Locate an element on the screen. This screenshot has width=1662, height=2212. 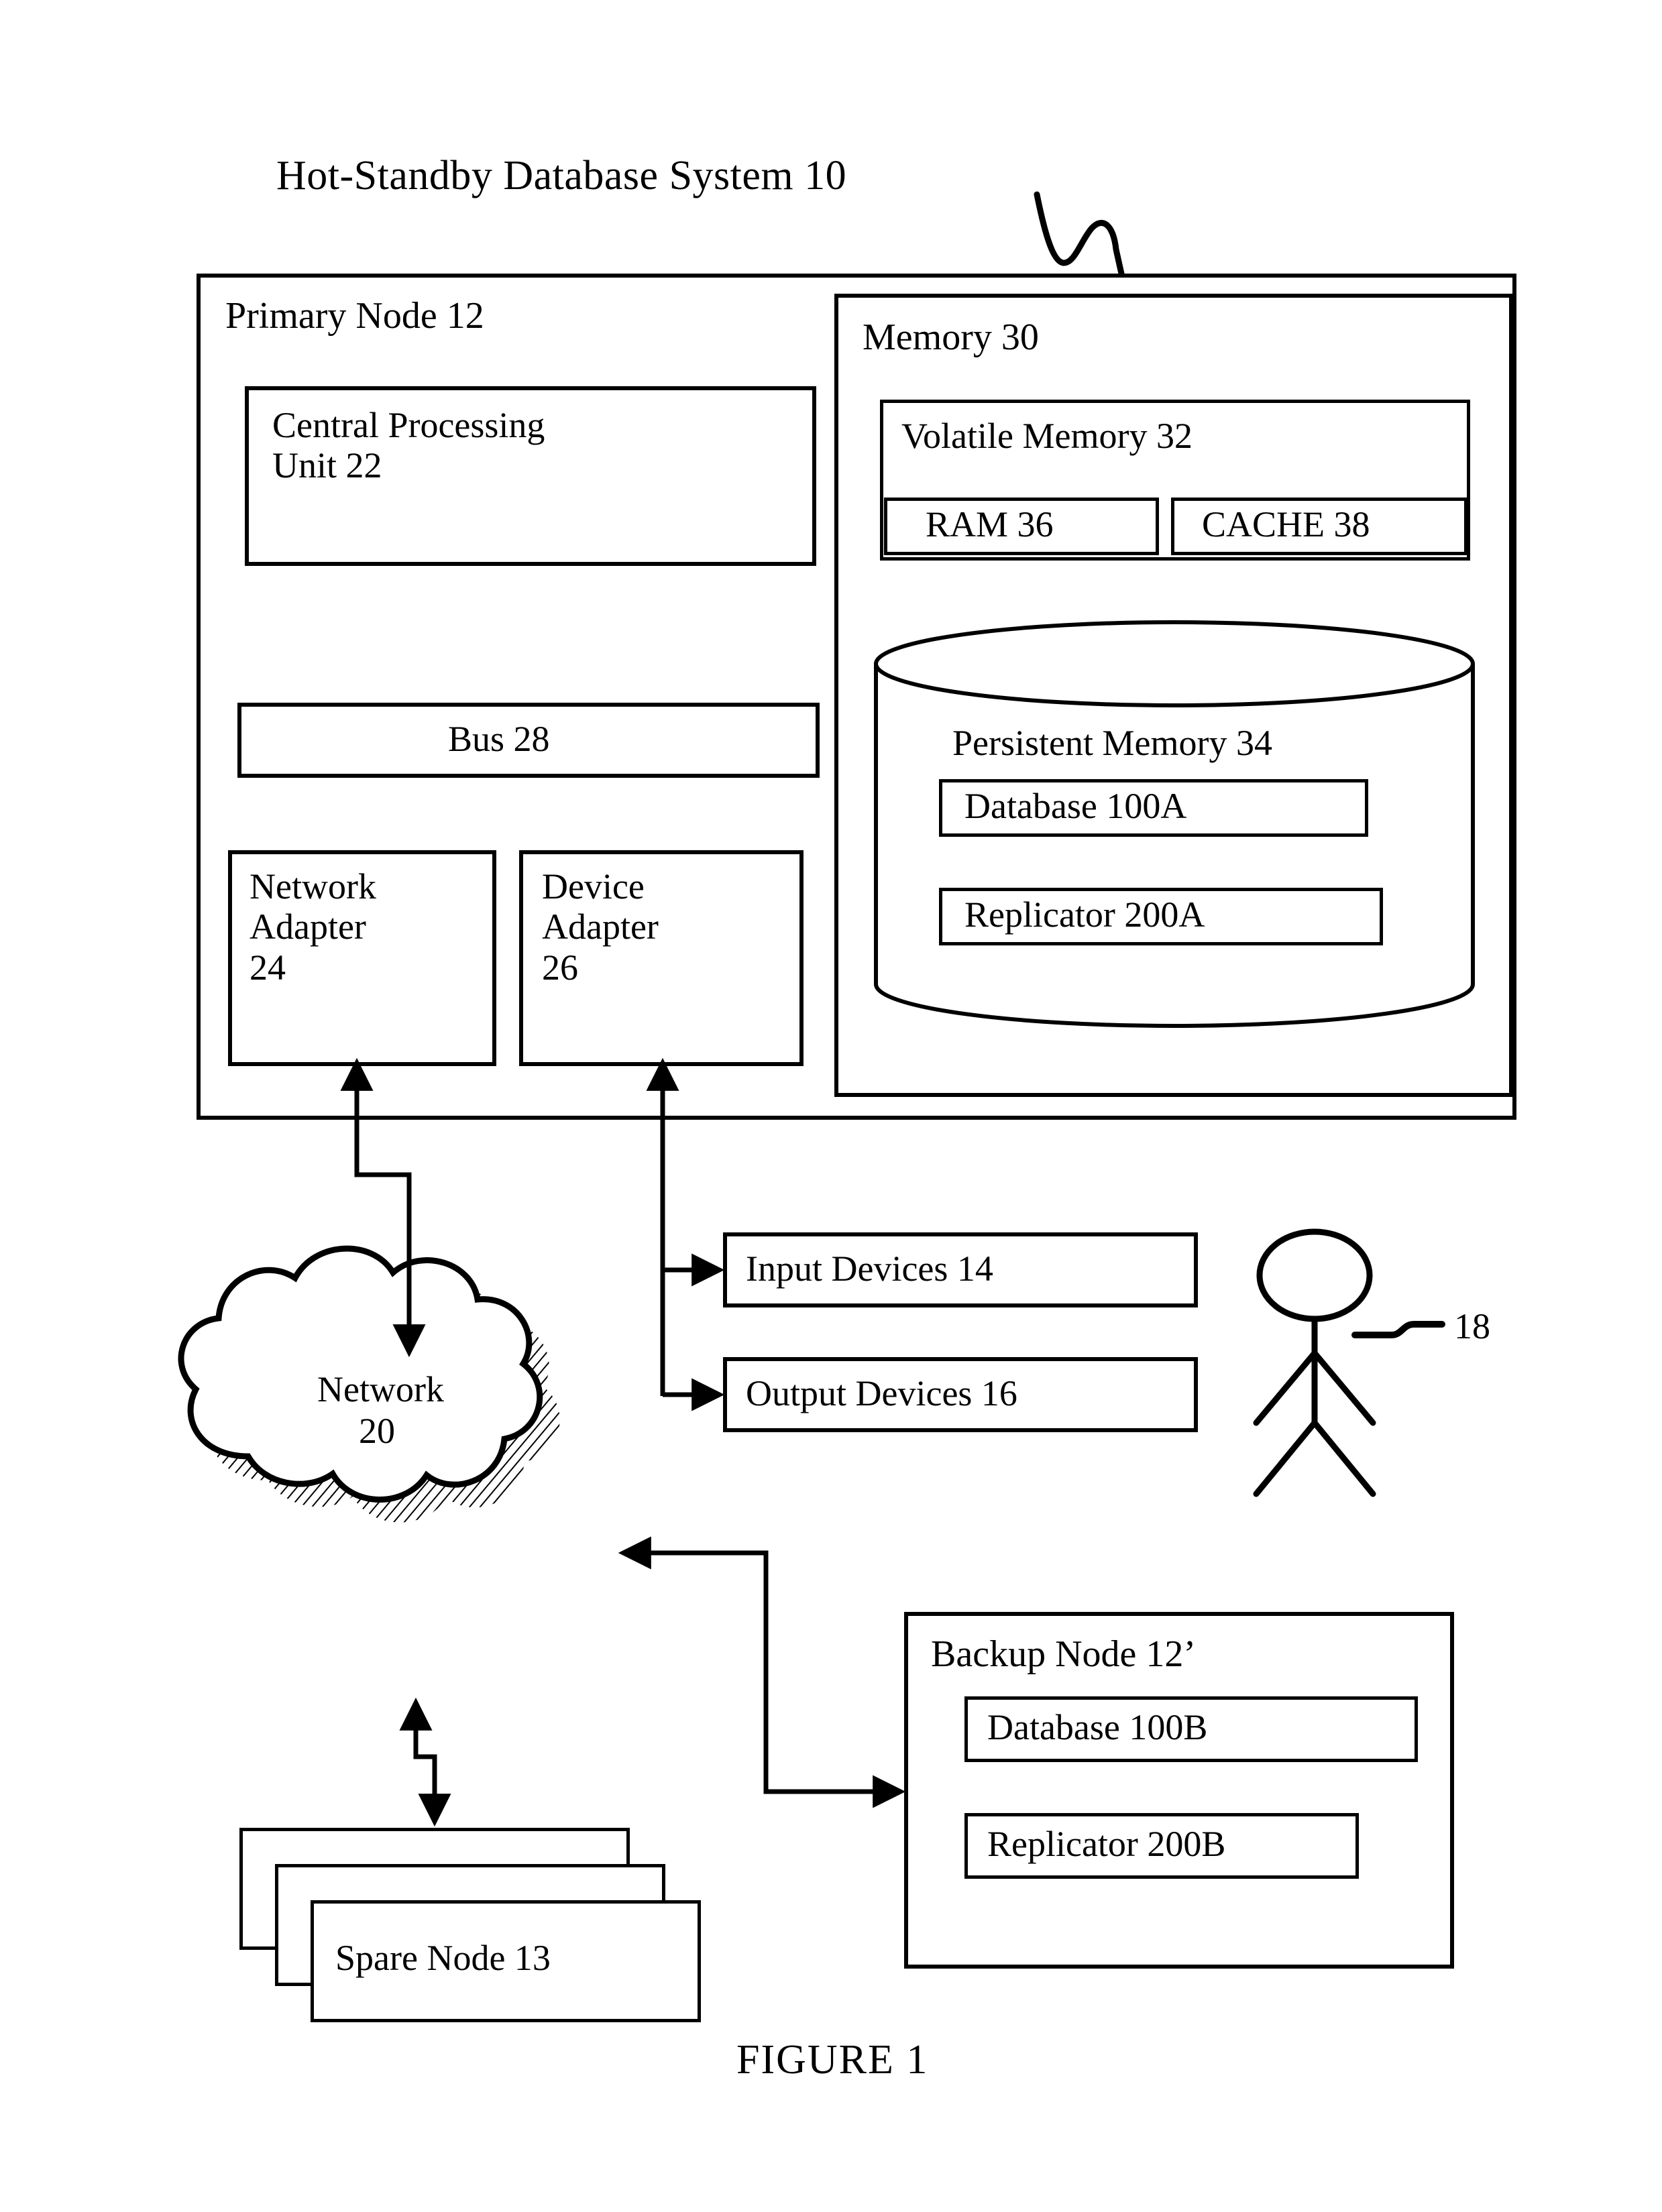
volatile-memory-label: Volatile Memory 32 is located at coordinates (1047, 436).